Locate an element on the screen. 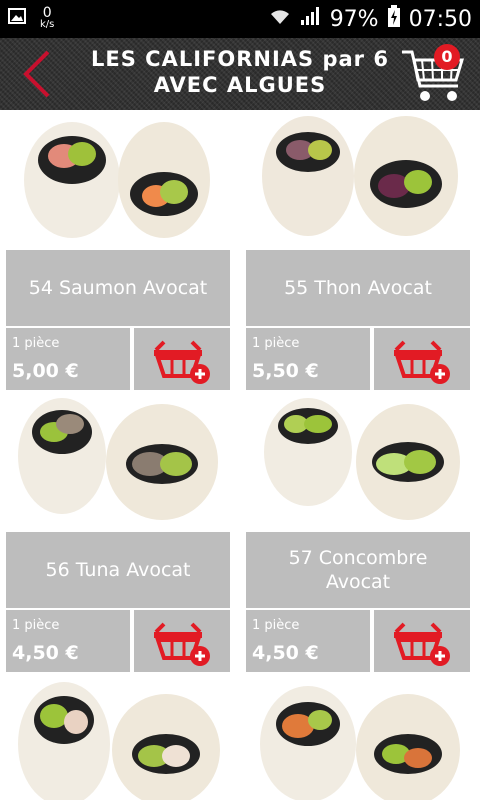 The height and width of the screenshot is (804, 480). product-name: 56 Tuna Avocat is located at coordinates (118, 570).